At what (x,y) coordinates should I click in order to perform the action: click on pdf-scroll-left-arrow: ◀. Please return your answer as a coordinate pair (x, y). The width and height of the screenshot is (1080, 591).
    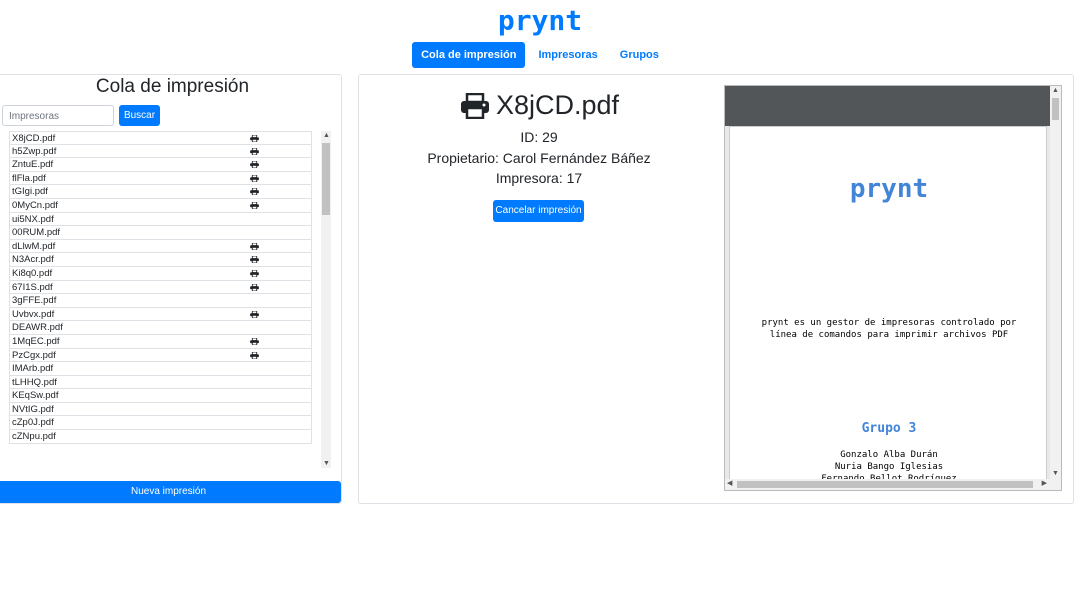
    Looking at the image, I should click on (729, 484).